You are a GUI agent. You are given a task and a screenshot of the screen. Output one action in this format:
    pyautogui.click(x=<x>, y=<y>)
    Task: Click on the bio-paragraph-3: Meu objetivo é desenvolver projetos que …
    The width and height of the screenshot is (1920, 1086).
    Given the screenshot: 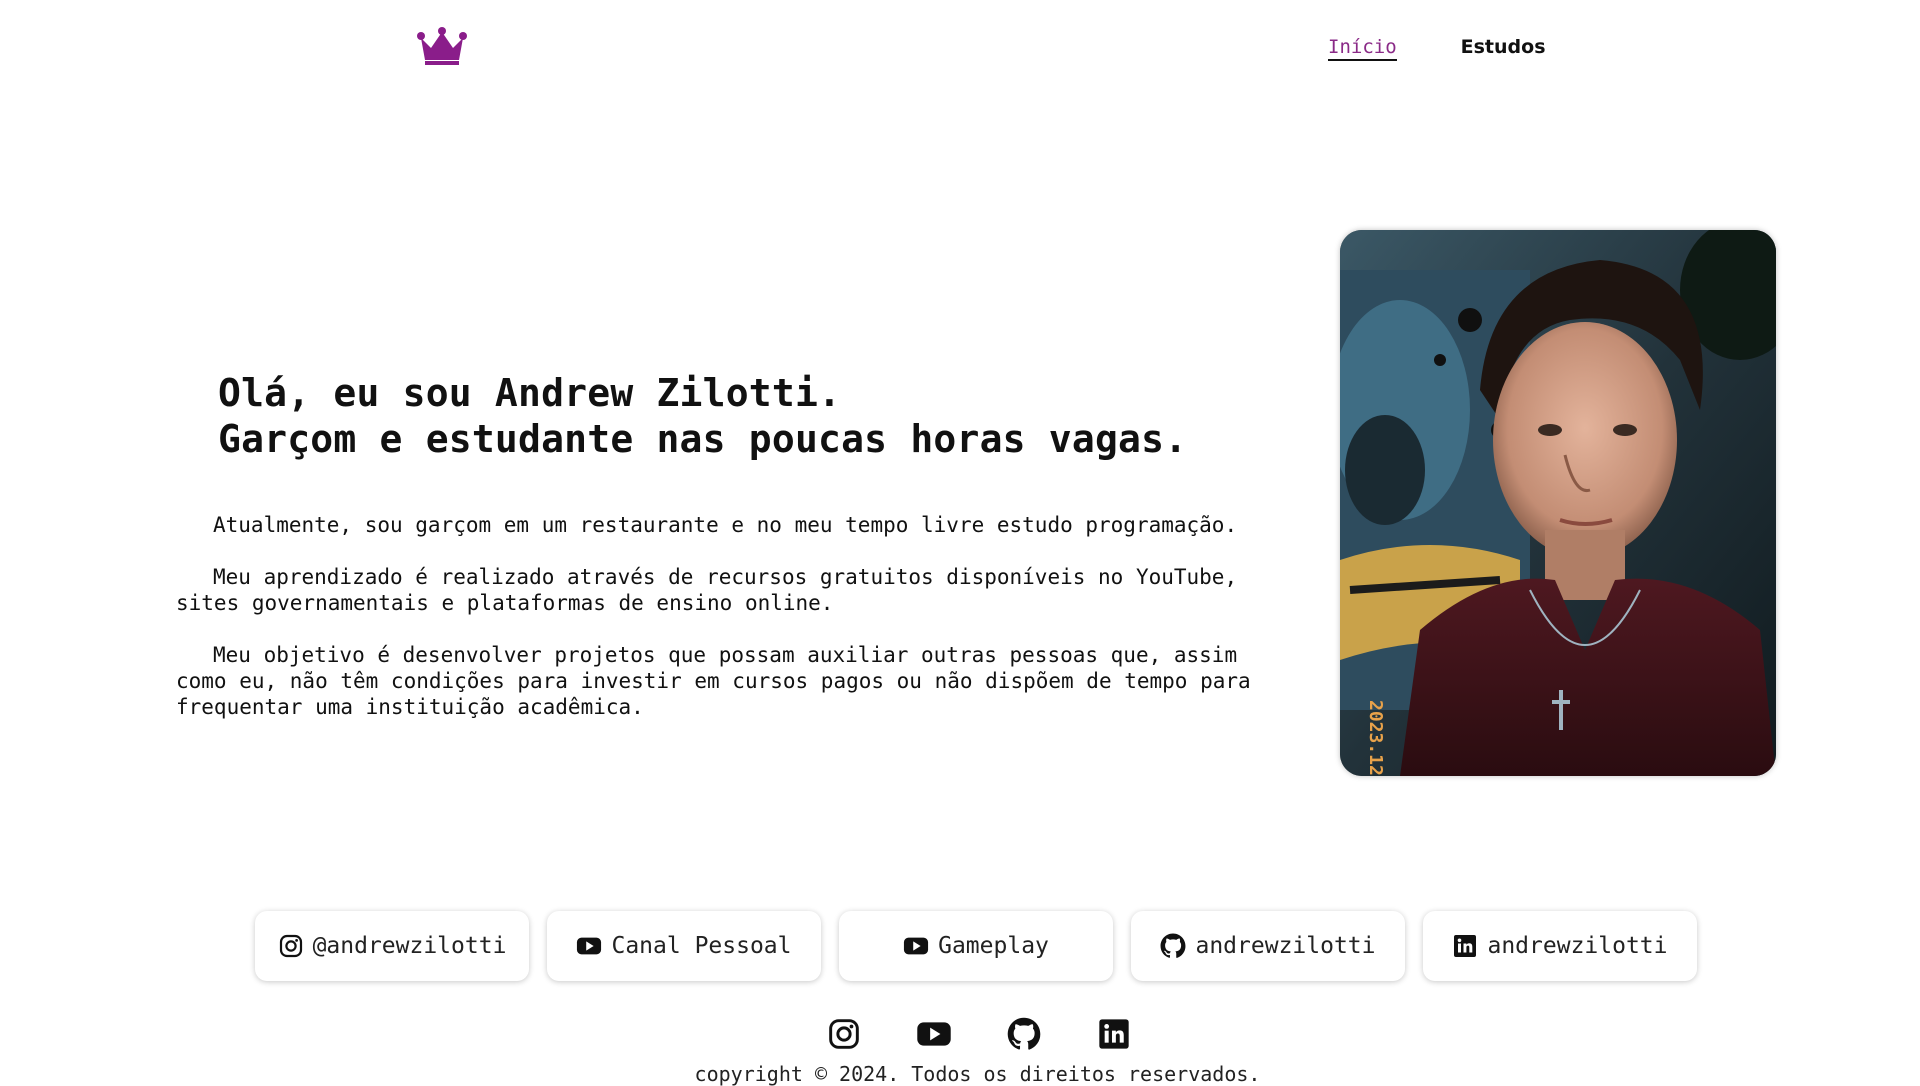 What is the action you would take?
    pyautogui.click(x=713, y=681)
    